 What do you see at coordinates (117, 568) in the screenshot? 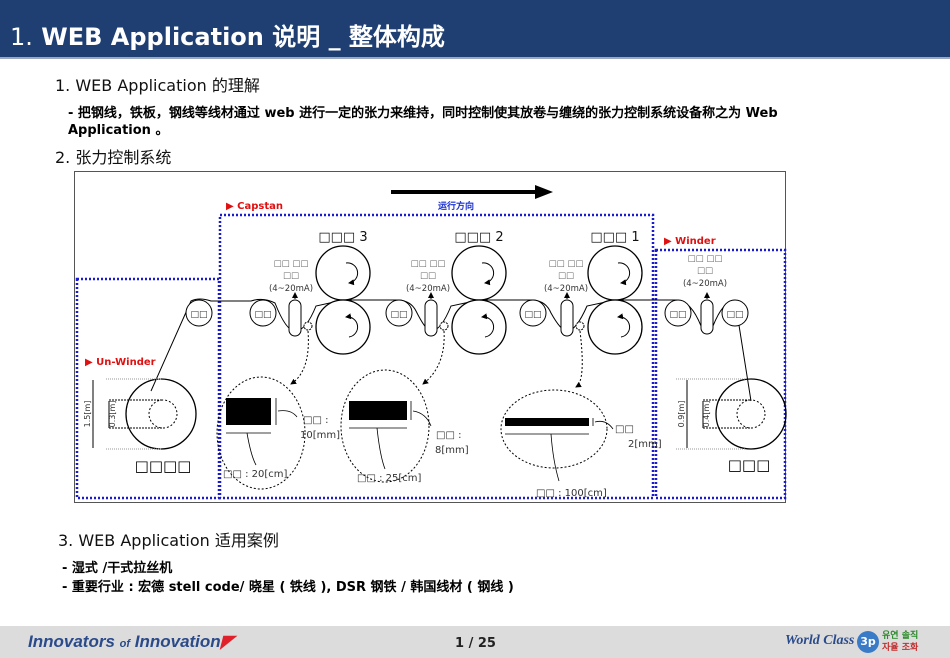
I see `section3-bullet1: - 湿式 /干式拉丝机` at bounding box center [117, 568].